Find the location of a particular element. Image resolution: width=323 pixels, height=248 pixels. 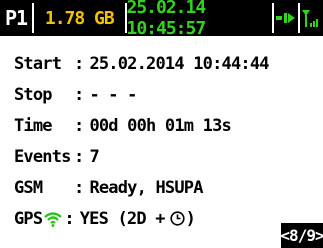

gps-row: GPS : YES (2D + ) is located at coordinates (141, 218).